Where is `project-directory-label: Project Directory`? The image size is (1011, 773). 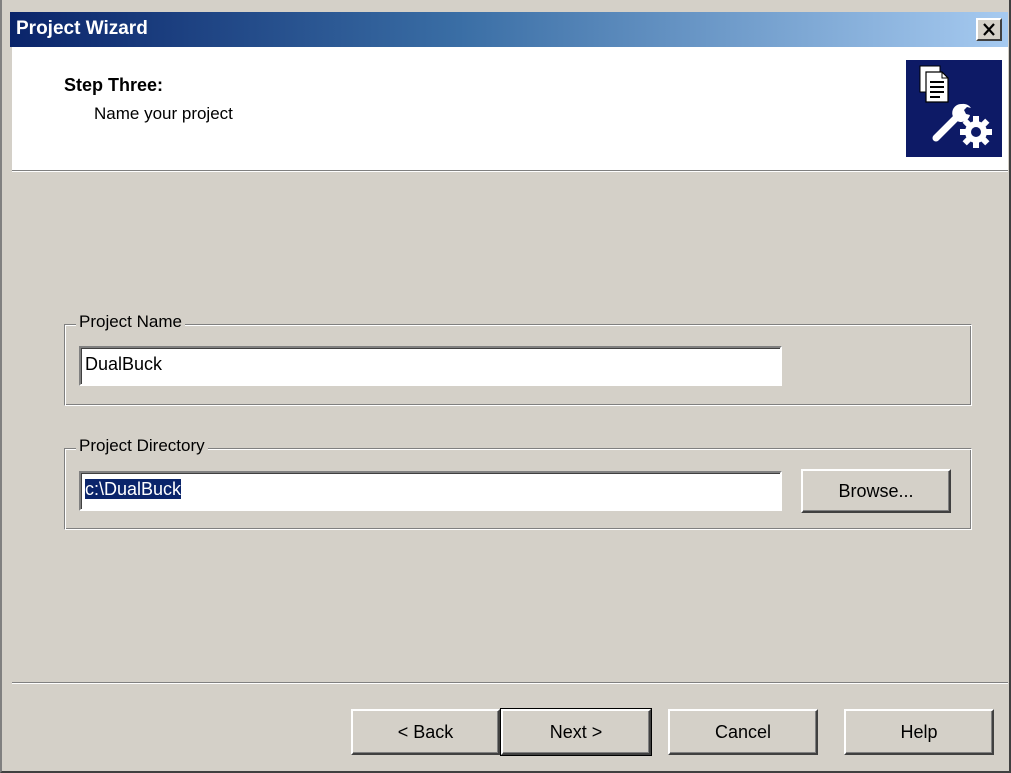 project-directory-label: Project Directory is located at coordinates (142, 446).